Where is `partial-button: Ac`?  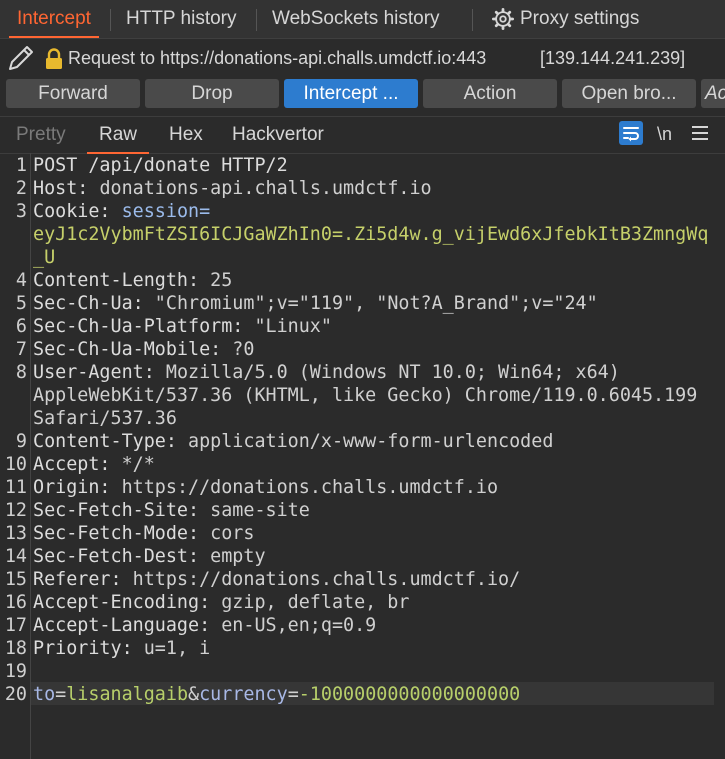
partial-button: Ac is located at coordinates (713, 93).